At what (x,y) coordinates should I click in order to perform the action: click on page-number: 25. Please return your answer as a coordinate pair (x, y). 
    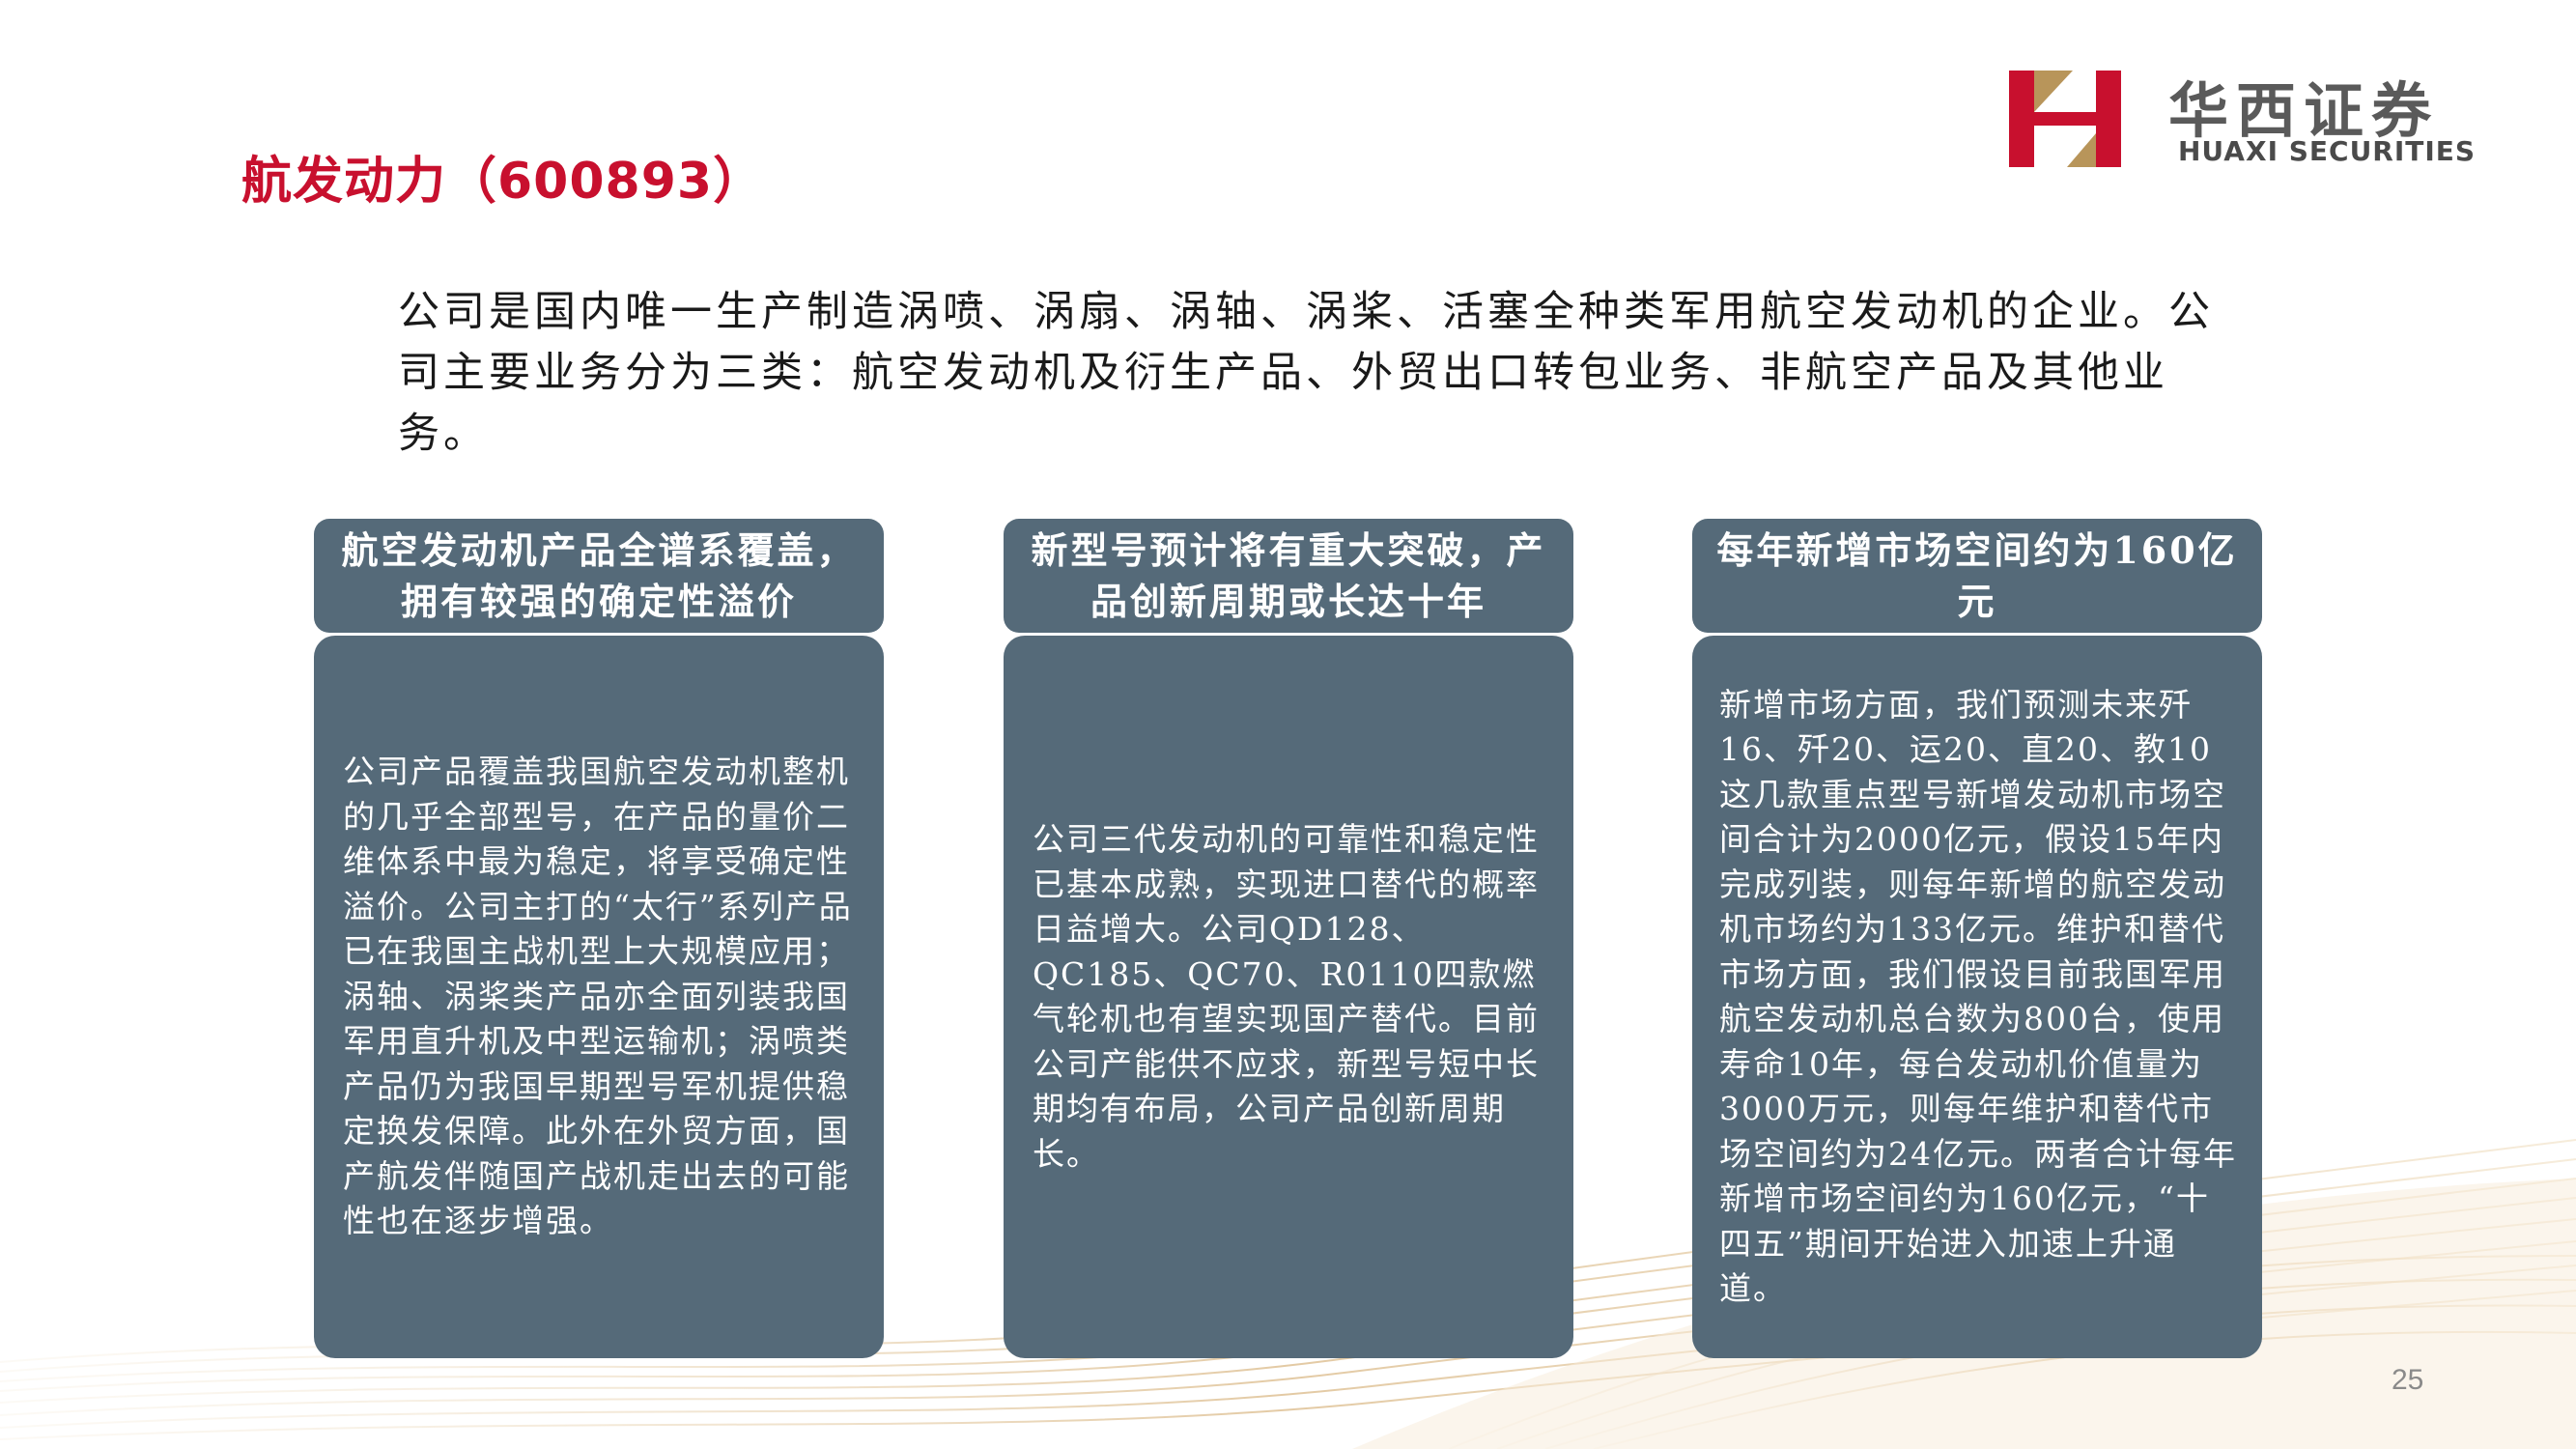
    Looking at the image, I should click on (2408, 1380).